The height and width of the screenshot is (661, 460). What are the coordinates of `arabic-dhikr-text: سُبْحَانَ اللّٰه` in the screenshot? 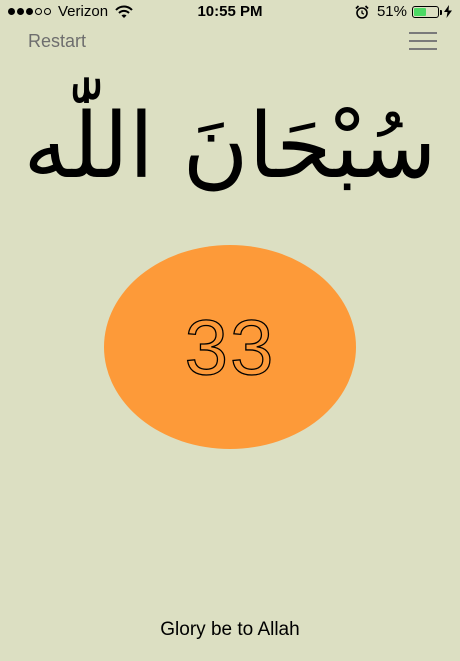 It's located at (230, 146).